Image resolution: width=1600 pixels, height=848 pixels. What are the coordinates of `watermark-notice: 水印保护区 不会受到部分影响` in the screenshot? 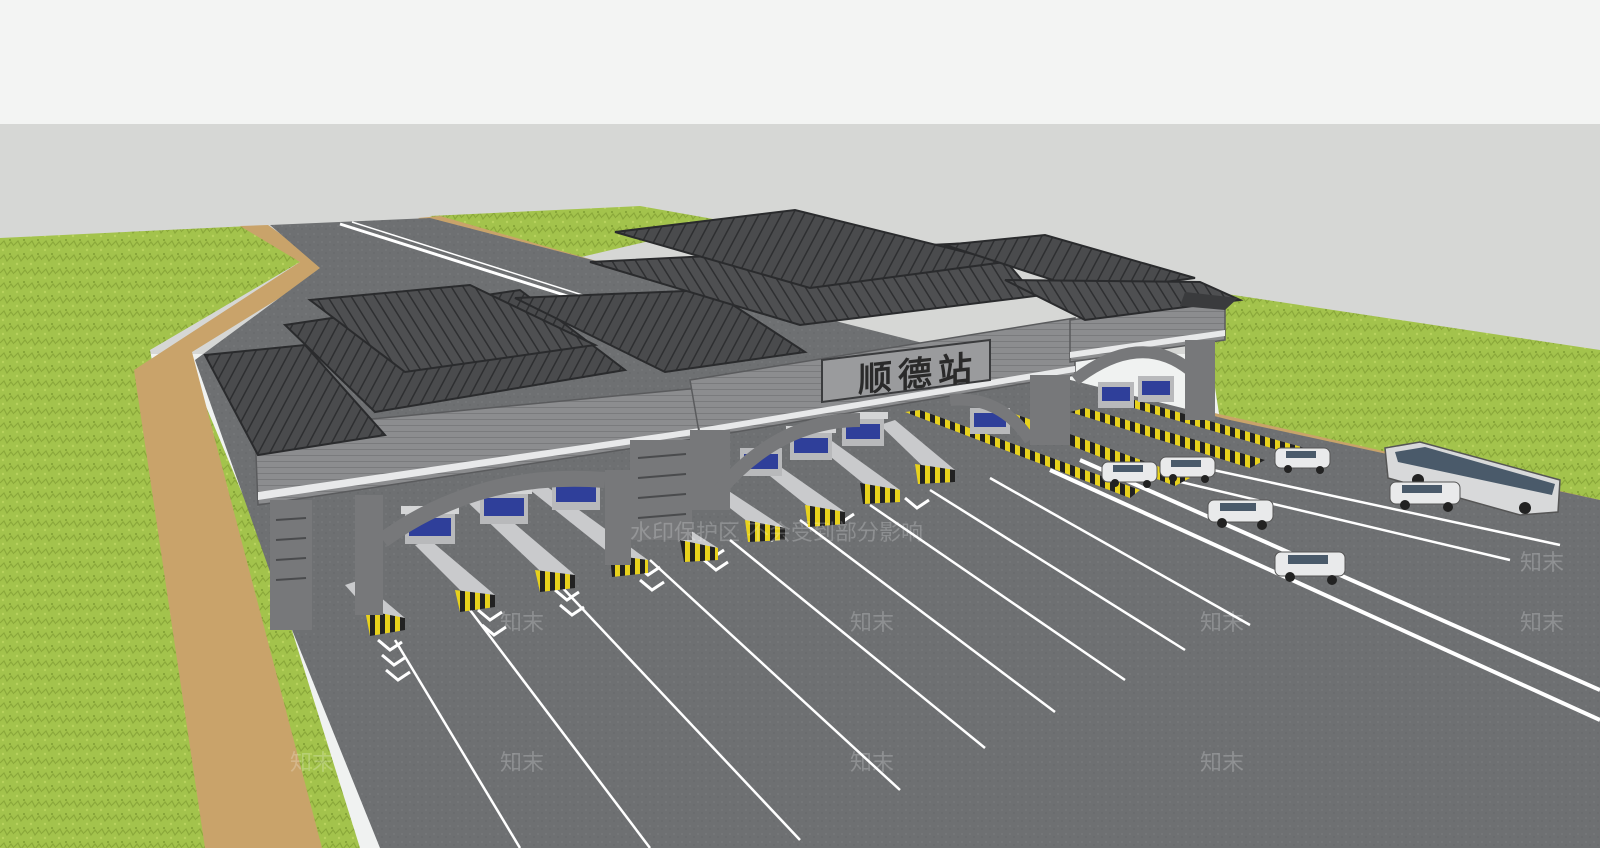 It's located at (776, 533).